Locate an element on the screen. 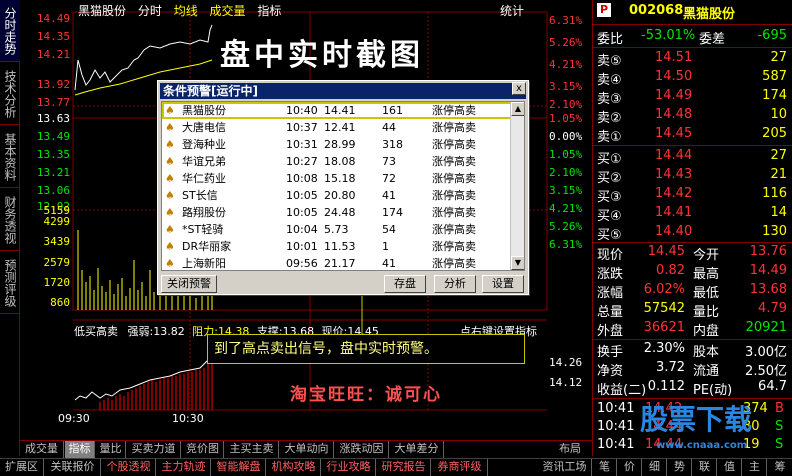 The height and width of the screenshot is (476, 792). ask-row-1: 卖① 14.45 205 is located at coordinates (692, 135).